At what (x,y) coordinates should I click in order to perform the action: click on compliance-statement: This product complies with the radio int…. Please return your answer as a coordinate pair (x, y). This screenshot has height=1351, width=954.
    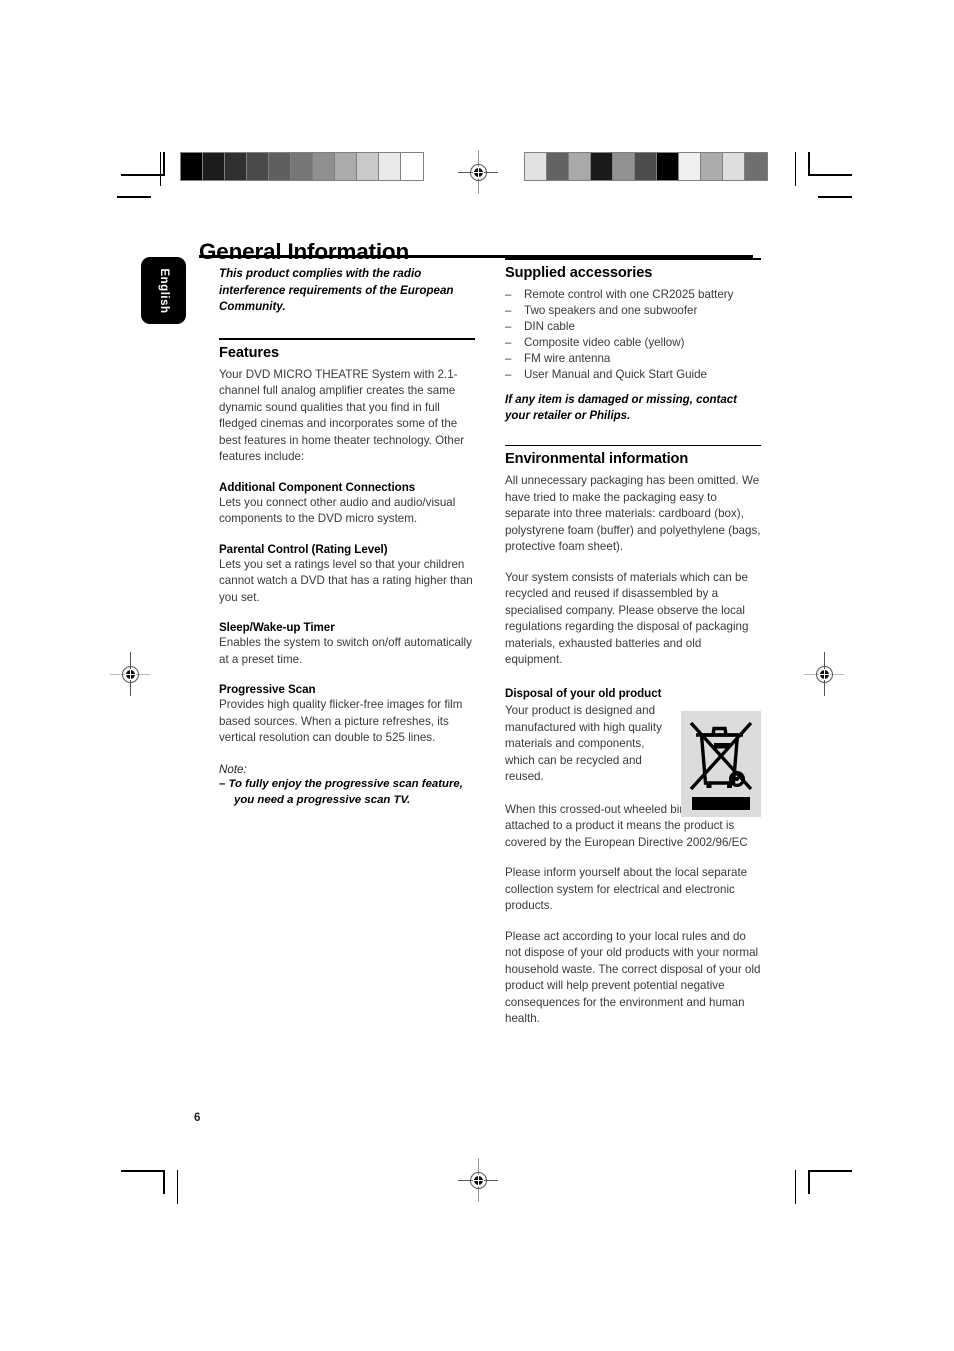
    Looking at the image, I should click on (336, 290).